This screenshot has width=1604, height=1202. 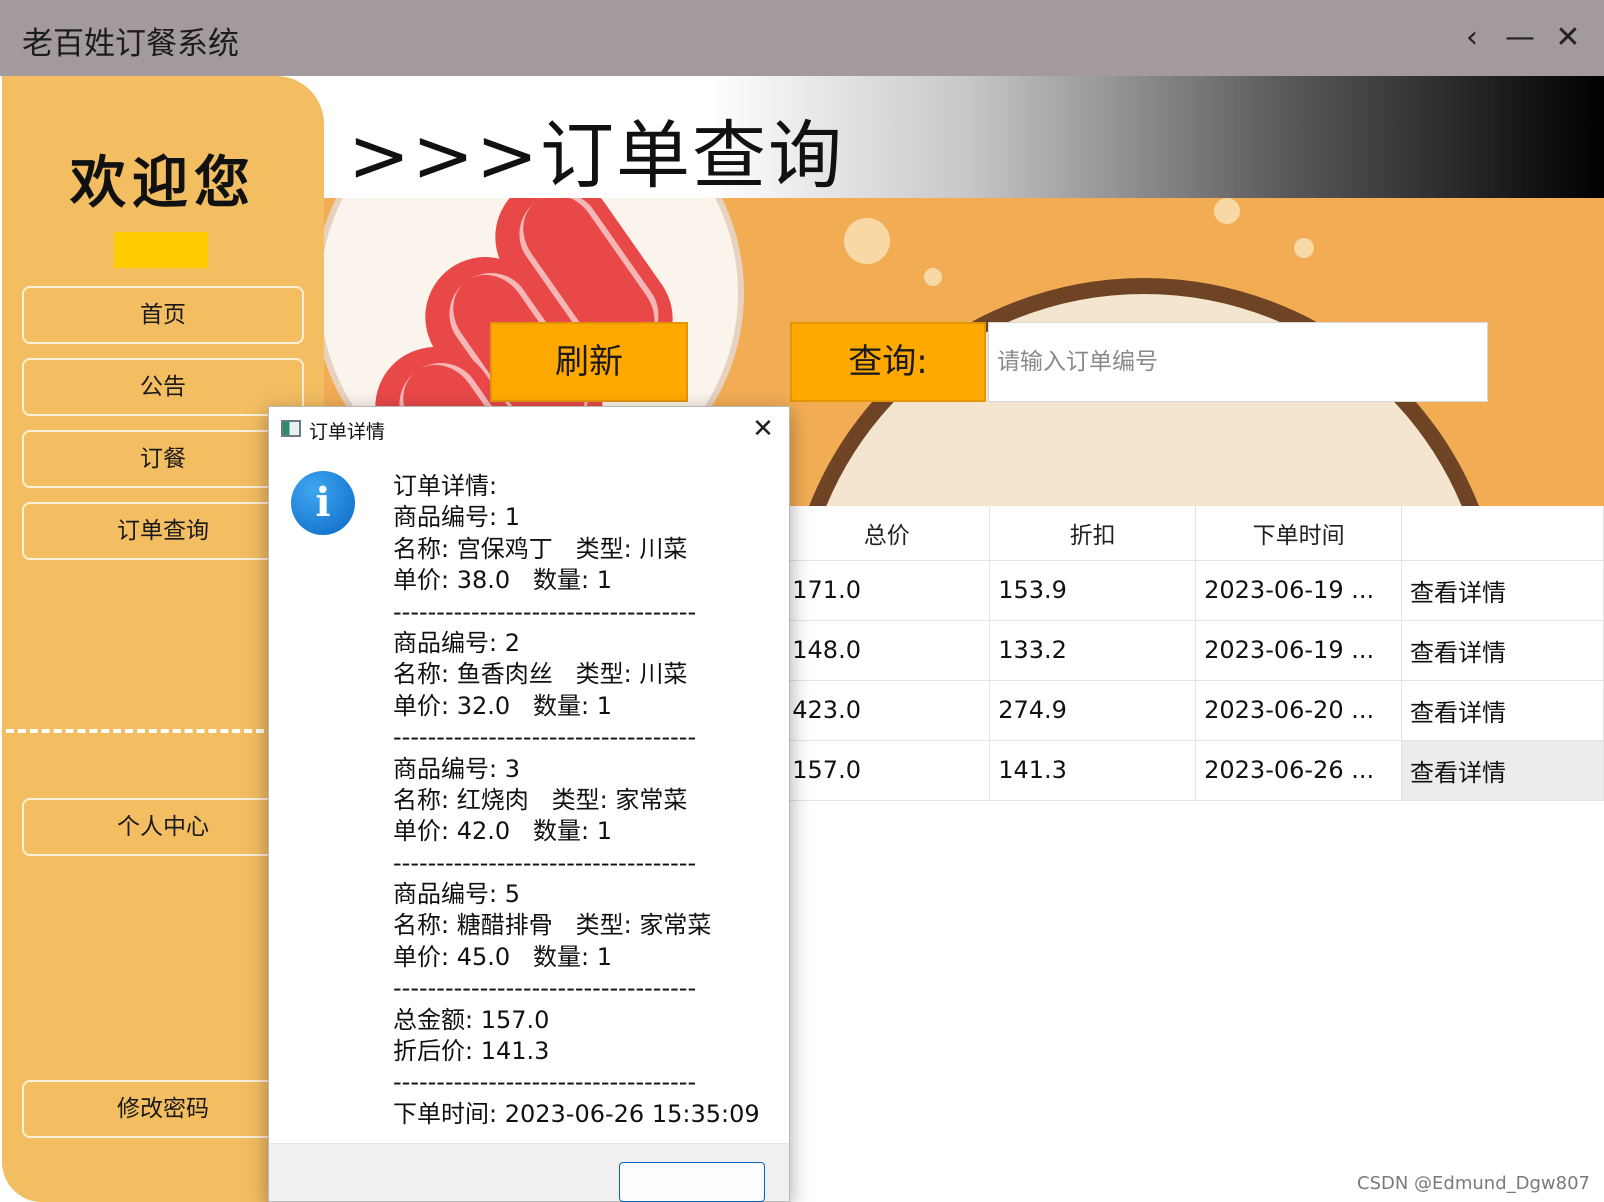 I want to click on column-header-action, so click(x=1502, y=533).